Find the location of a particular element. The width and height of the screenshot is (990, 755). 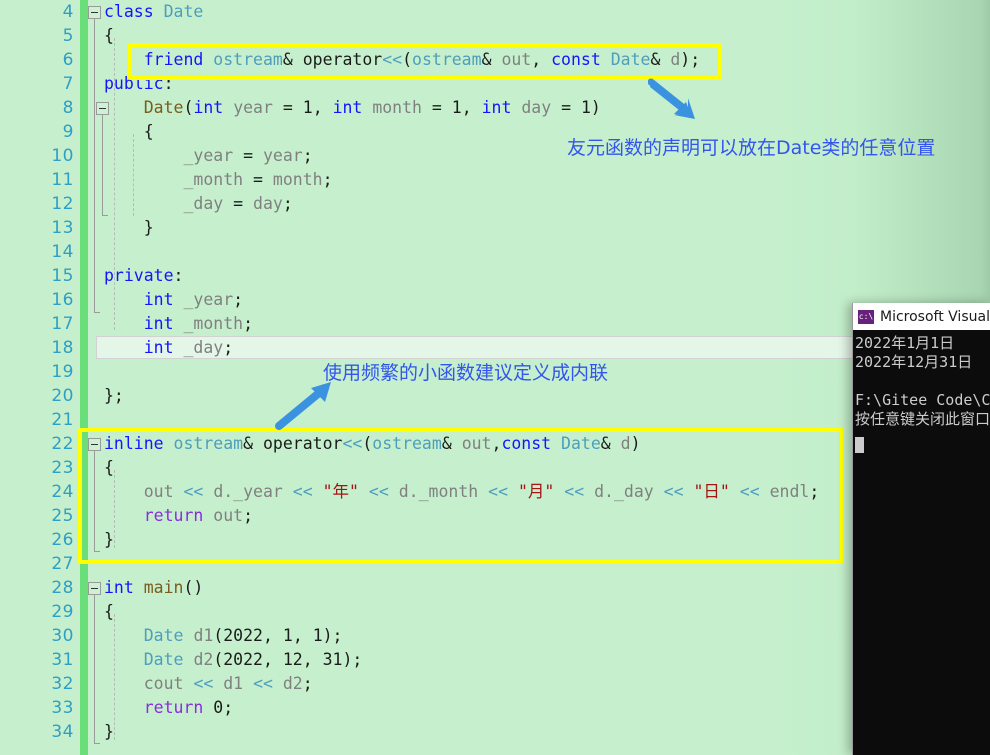

line-number-19: 19 is located at coordinates (62, 372).